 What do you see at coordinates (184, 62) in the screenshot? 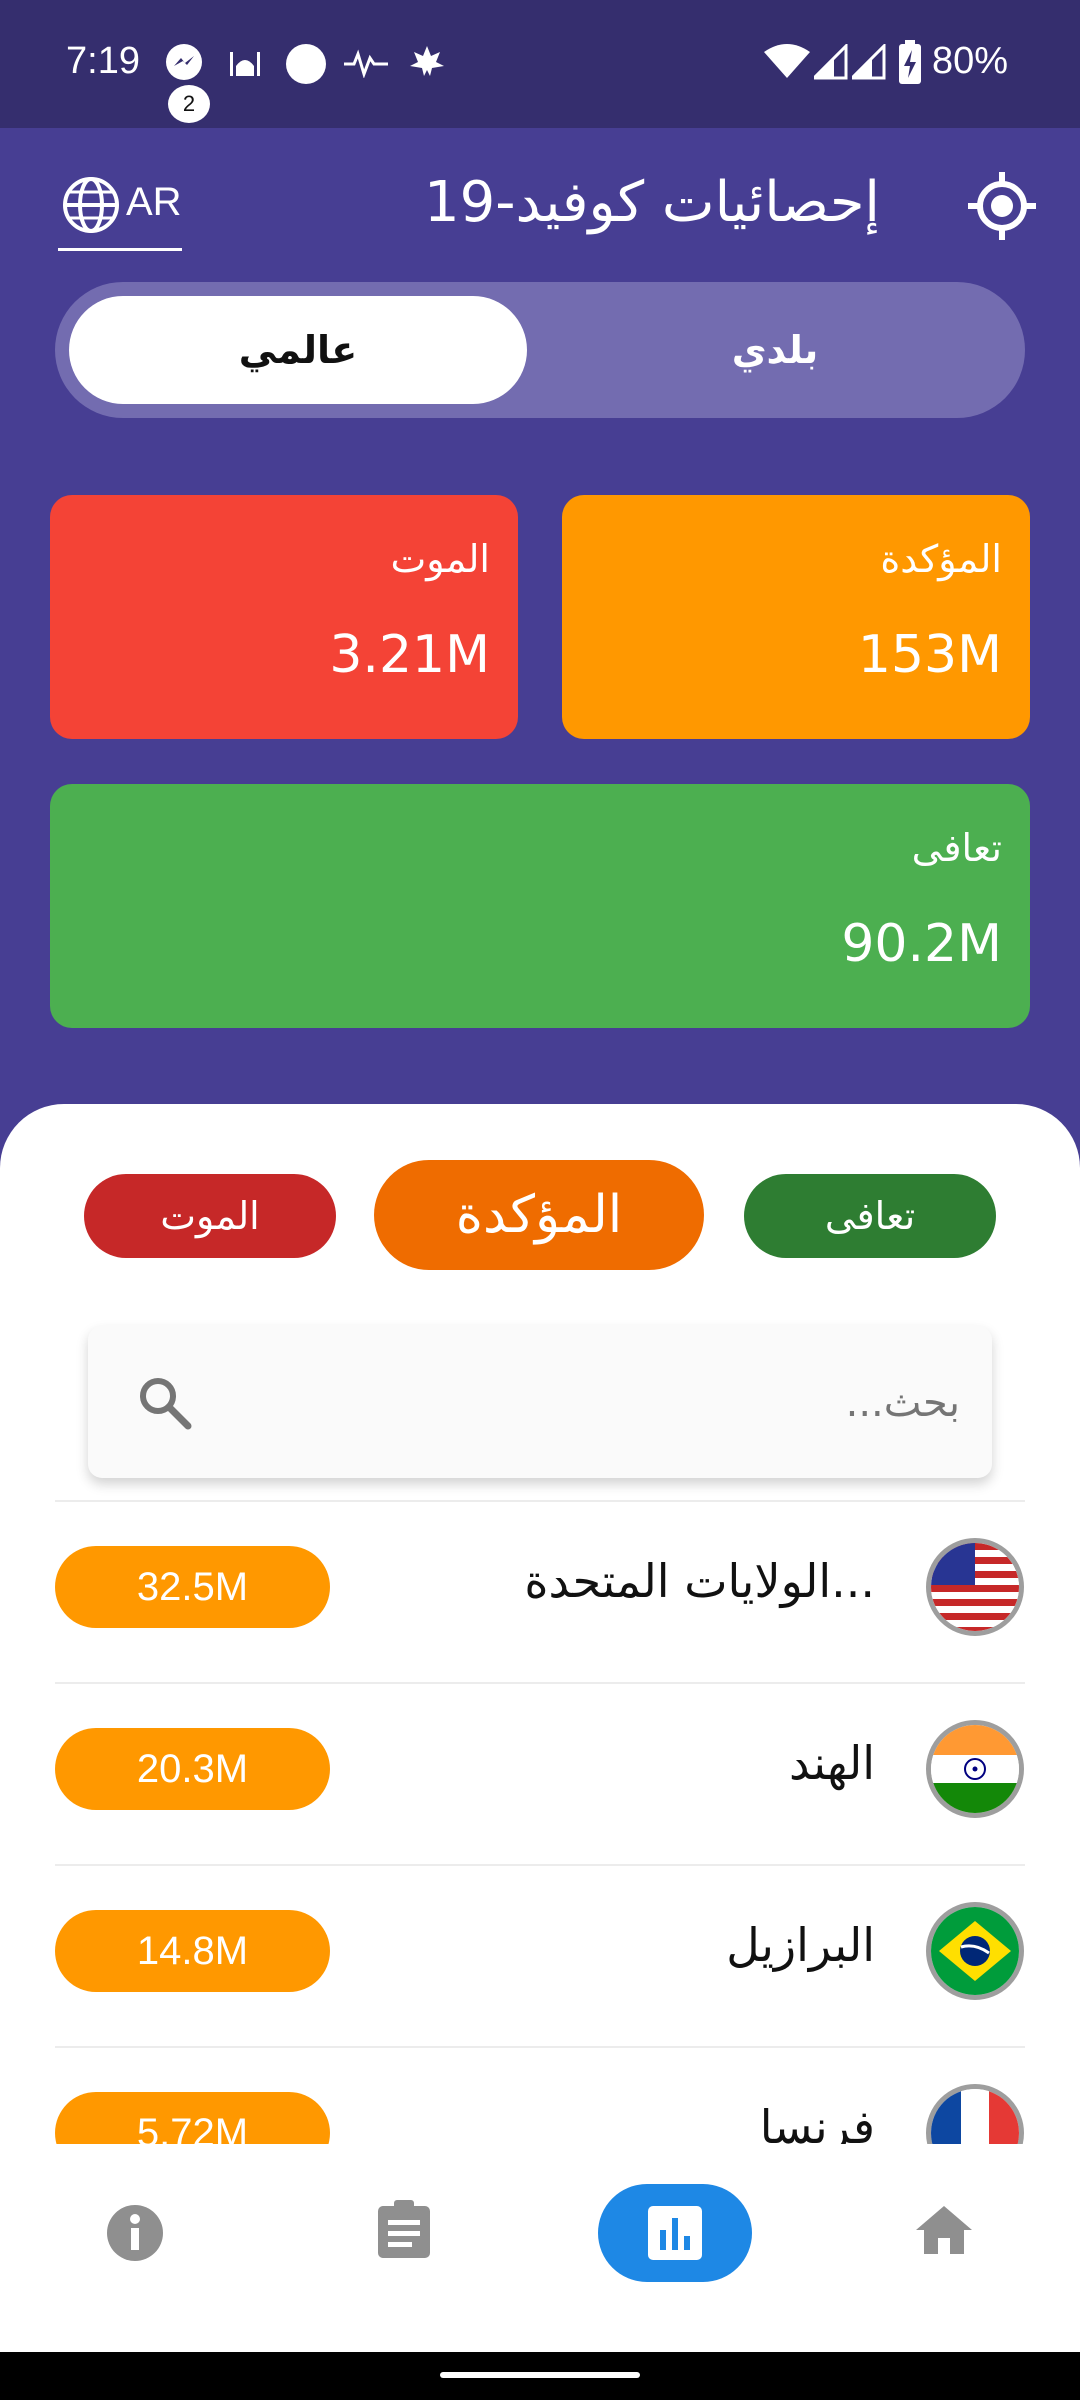
I see `messenger-icon` at bounding box center [184, 62].